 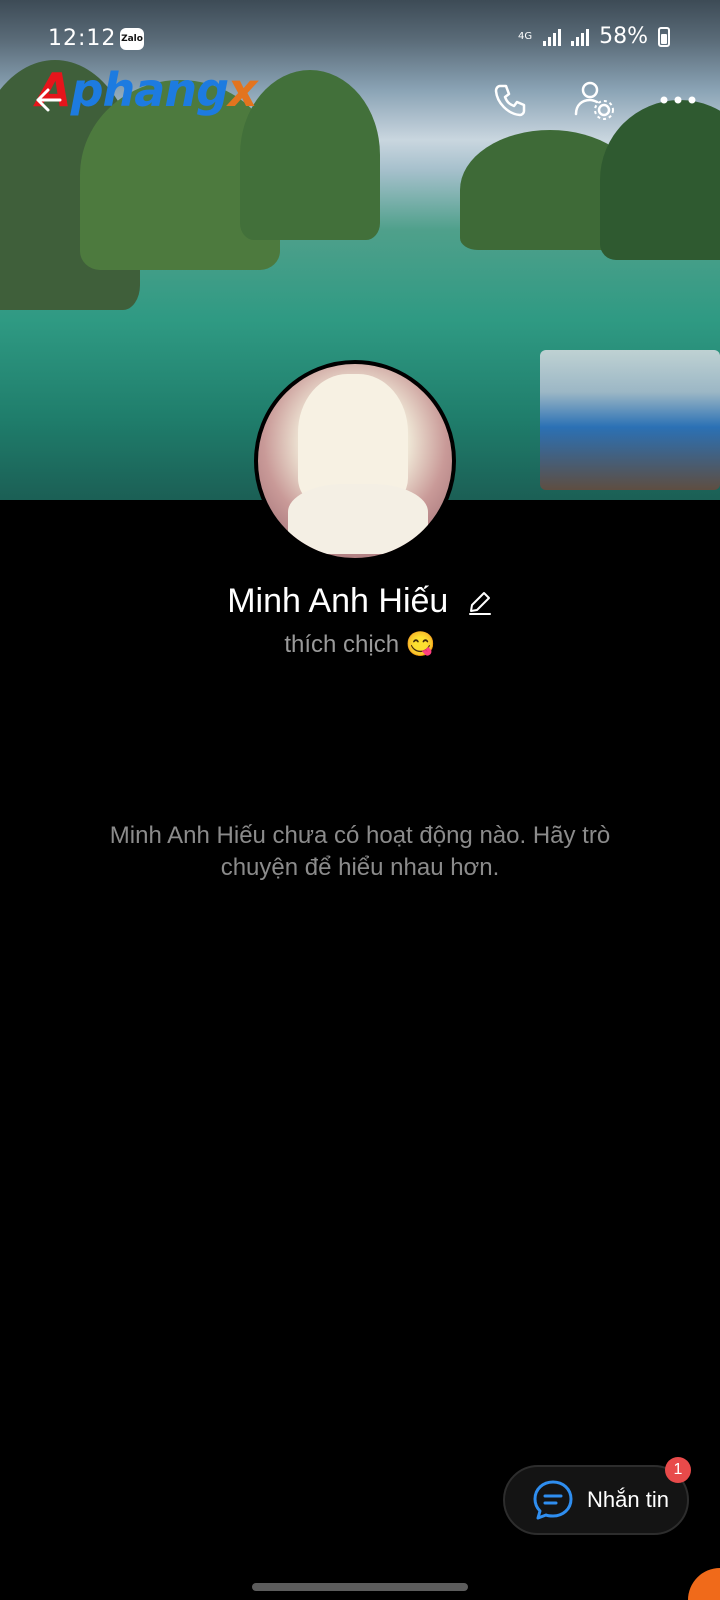 What do you see at coordinates (360, 644) in the screenshot?
I see `profile-status: thích chịch 😋` at bounding box center [360, 644].